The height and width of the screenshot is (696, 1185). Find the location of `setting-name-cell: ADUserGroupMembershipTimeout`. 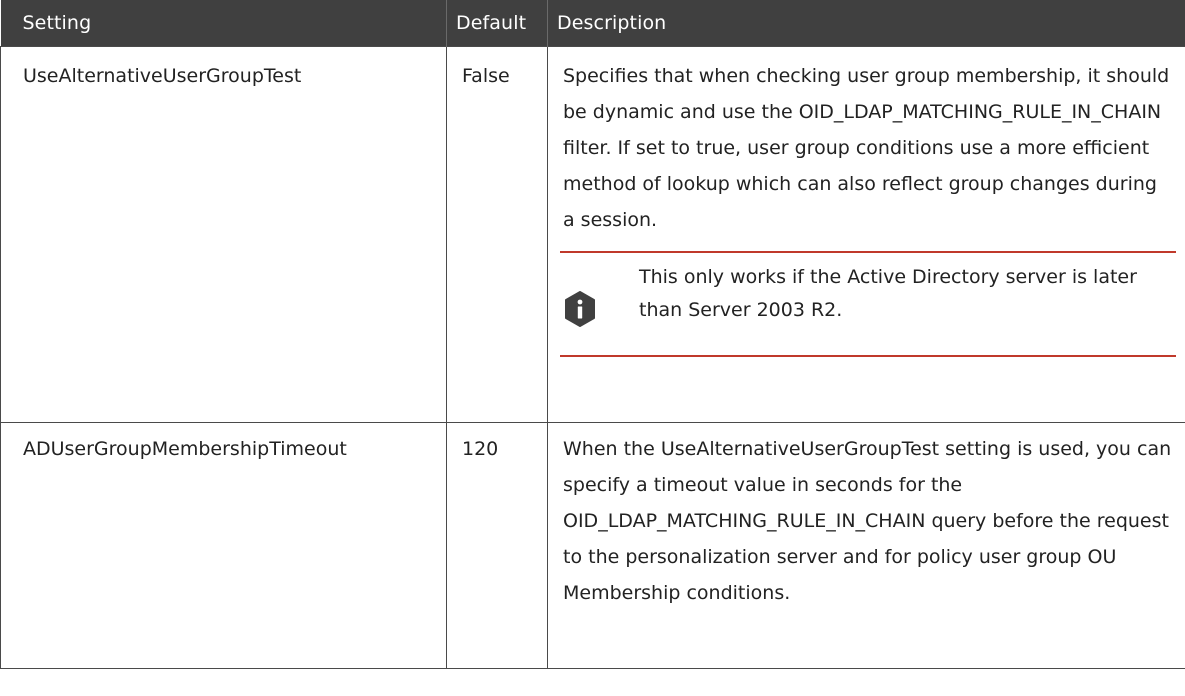

setting-name-cell: ADUserGroupMembershipTimeout is located at coordinates (223, 545).